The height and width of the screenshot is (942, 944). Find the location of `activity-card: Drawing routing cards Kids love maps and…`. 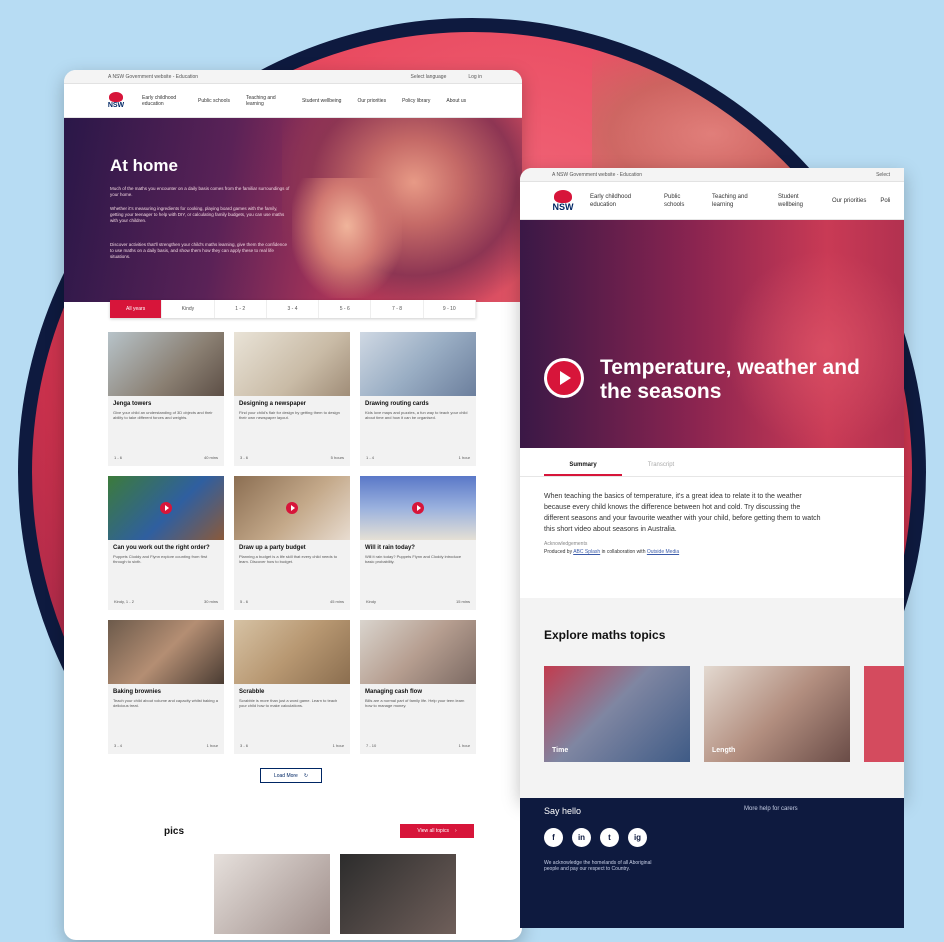

activity-card: Drawing routing cards Kids love maps and… is located at coordinates (418, 399).